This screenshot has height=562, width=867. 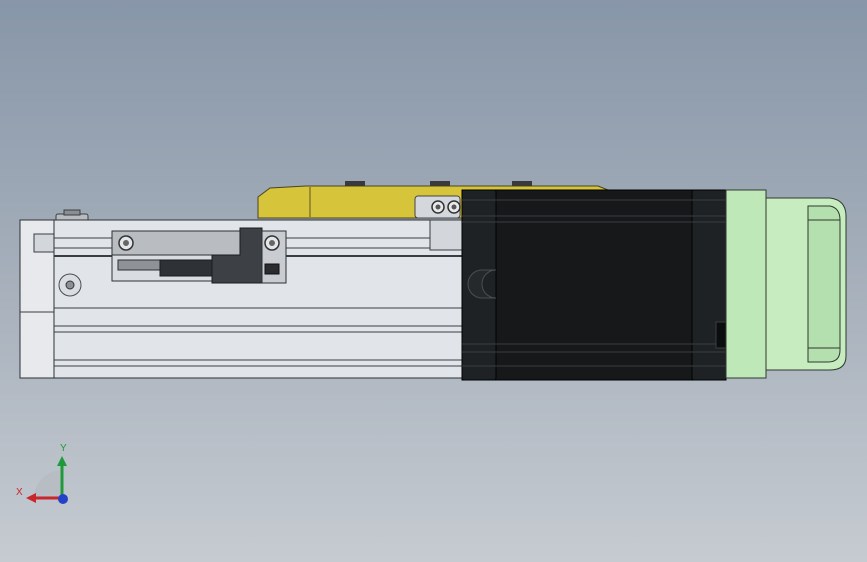 What do you see at coordinates (47, 480) in the screenshot?
I see `triad-graphic` at bounding box center [47, 480].